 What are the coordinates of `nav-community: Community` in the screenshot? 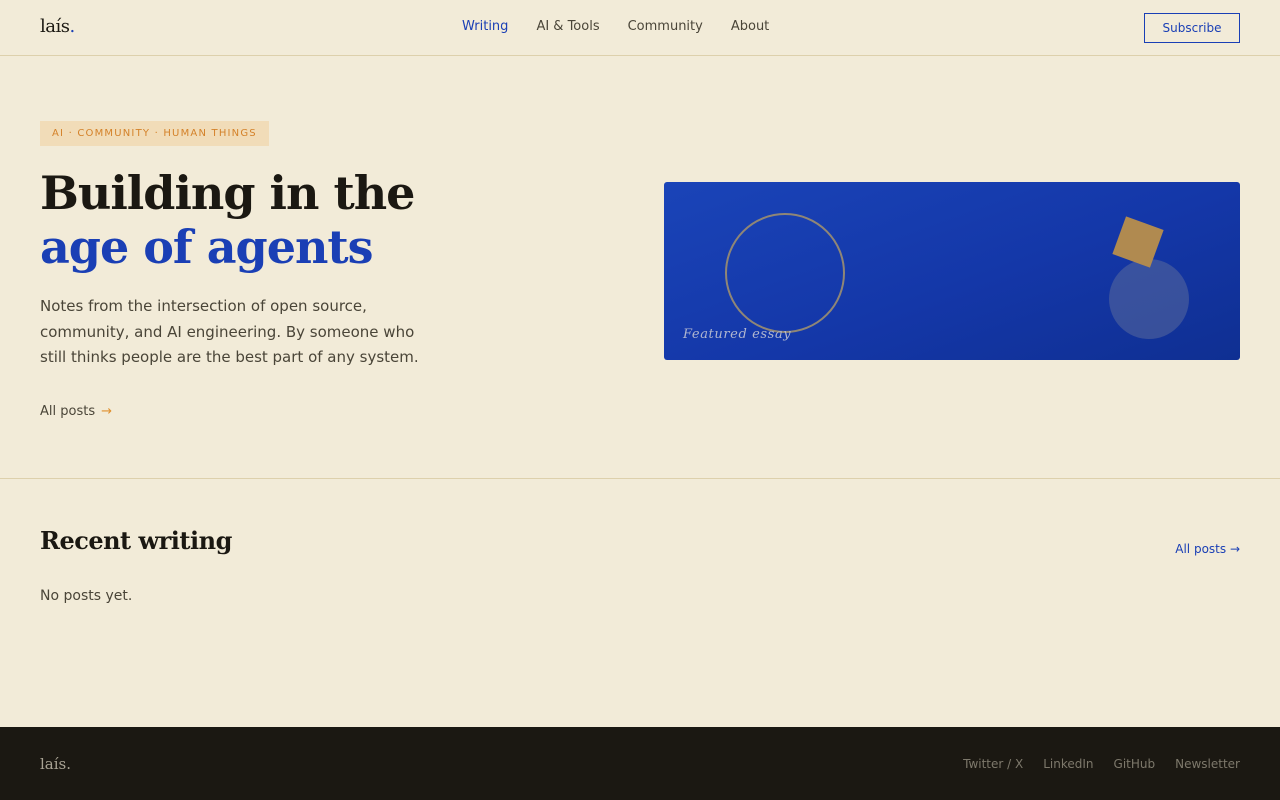 It's located at (665, 26).